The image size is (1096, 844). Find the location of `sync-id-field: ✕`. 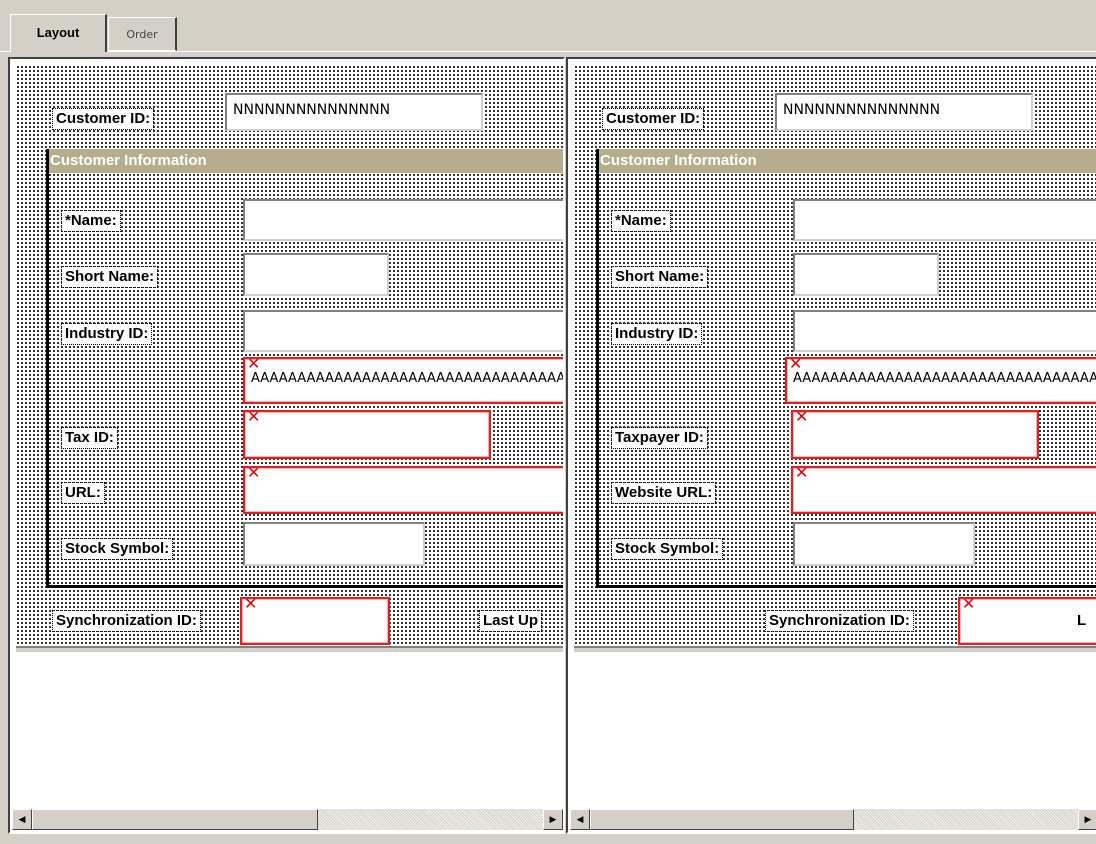

sync-id-field: ✕ is located at coordinates (315, 621).